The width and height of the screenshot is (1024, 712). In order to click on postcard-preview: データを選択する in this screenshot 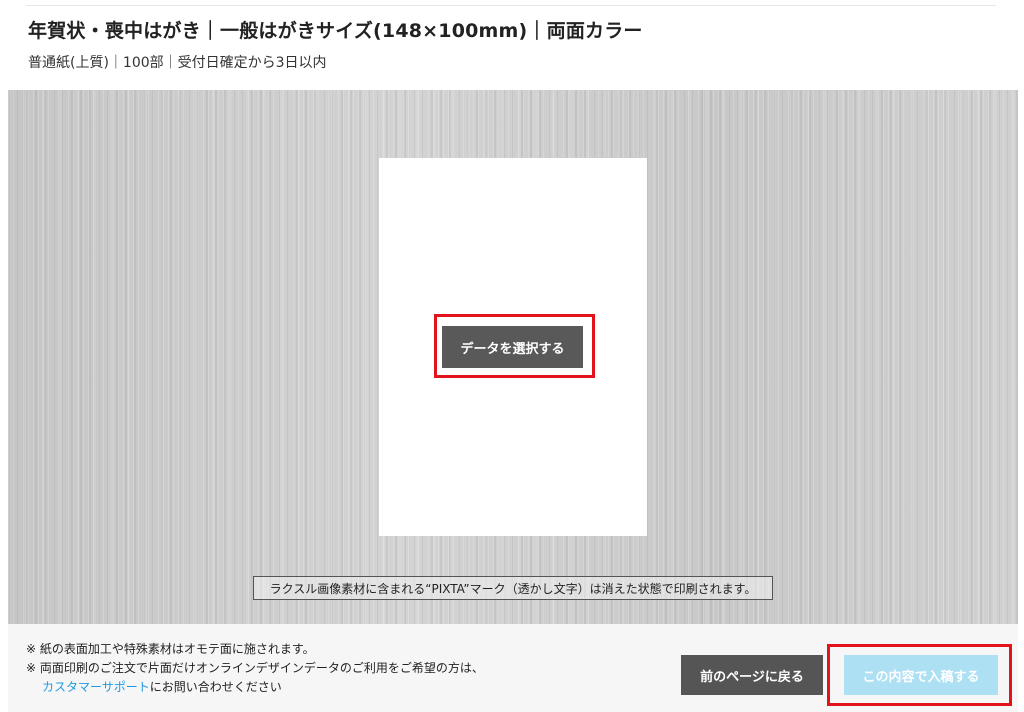, I will do `click(513, 347)`.